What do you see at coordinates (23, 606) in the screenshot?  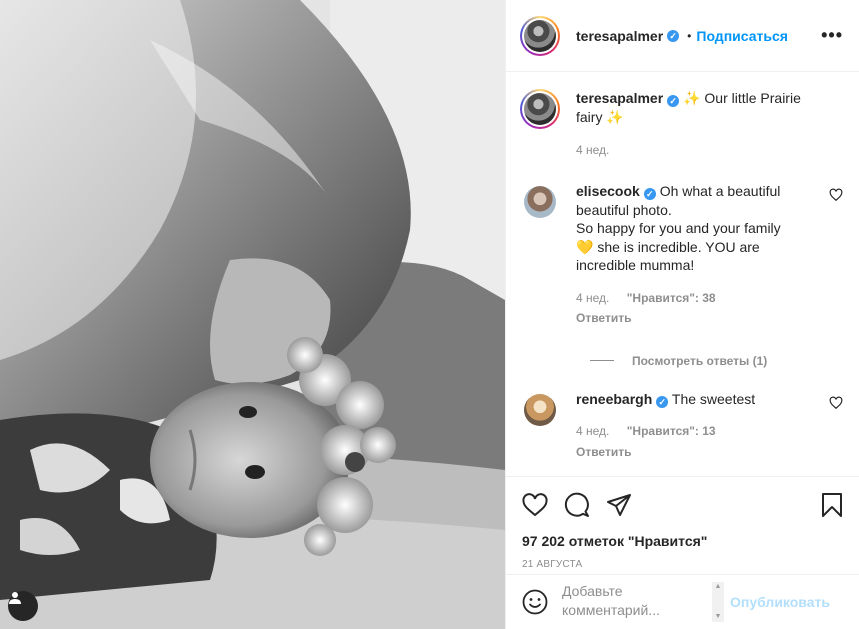 I see `tagged-users-button` at bounding box center [23, 606].